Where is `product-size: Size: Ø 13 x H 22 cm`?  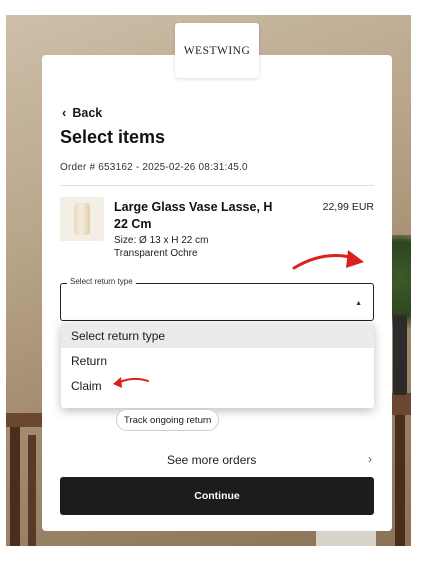
product-size: Size: Ø 13 x H 22 cm is located at coordinates (161, 240).